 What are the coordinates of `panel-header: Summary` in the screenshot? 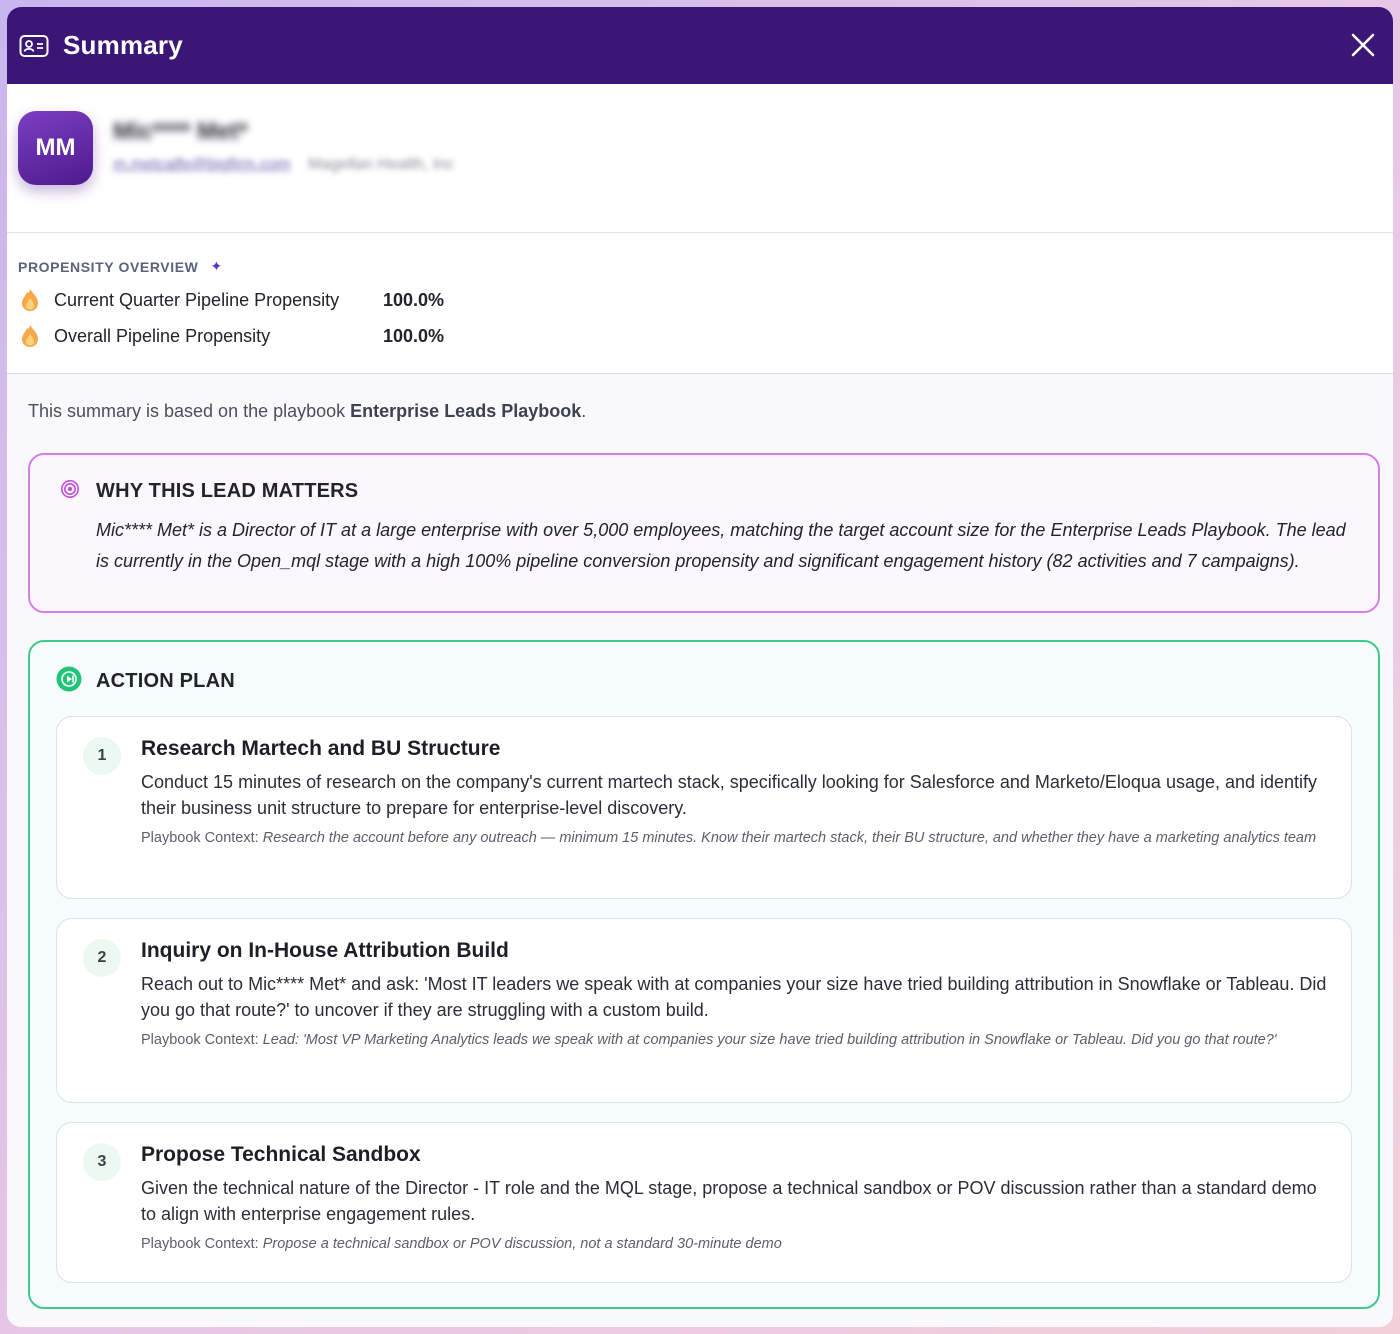 It's located at (700, 45).